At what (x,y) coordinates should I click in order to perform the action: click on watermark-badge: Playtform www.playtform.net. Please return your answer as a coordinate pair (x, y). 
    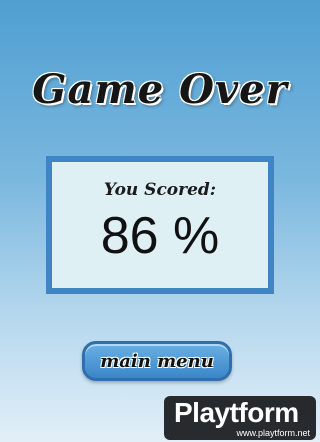
    Looking at the image, I should click on (240, 418).